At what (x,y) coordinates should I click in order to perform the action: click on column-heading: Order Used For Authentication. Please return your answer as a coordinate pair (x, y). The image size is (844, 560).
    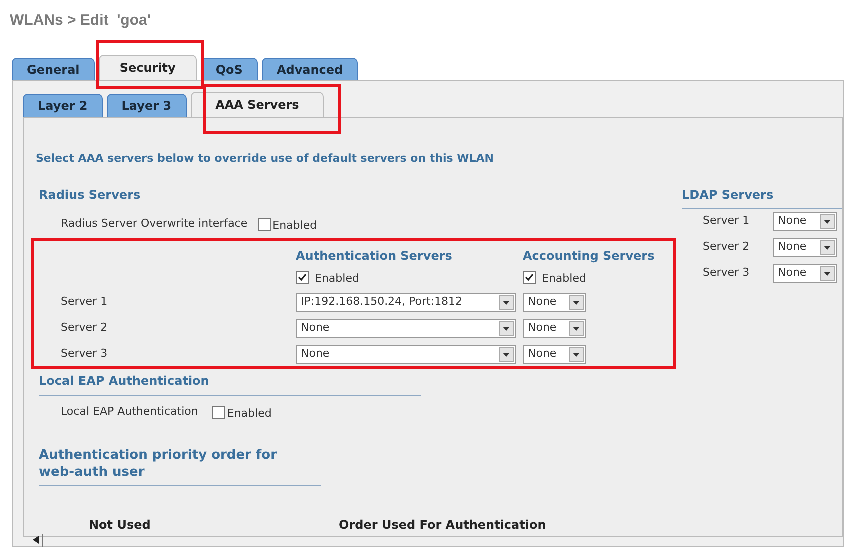
    Looking at the image, I should click on (442, 525).